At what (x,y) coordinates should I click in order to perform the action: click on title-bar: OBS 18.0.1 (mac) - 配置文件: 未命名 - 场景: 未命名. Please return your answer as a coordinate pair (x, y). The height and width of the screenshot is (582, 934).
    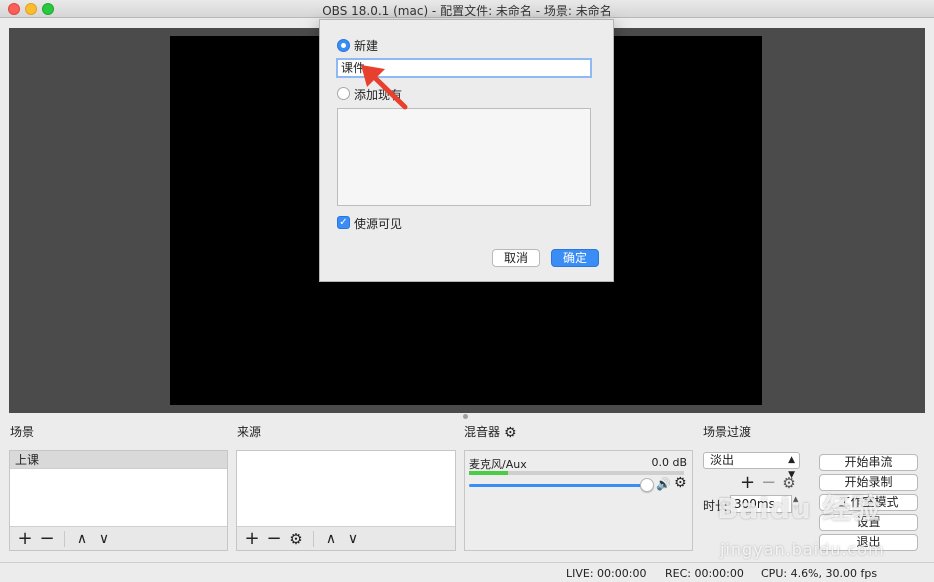
    Looking at the image, I should click on (467, 9).